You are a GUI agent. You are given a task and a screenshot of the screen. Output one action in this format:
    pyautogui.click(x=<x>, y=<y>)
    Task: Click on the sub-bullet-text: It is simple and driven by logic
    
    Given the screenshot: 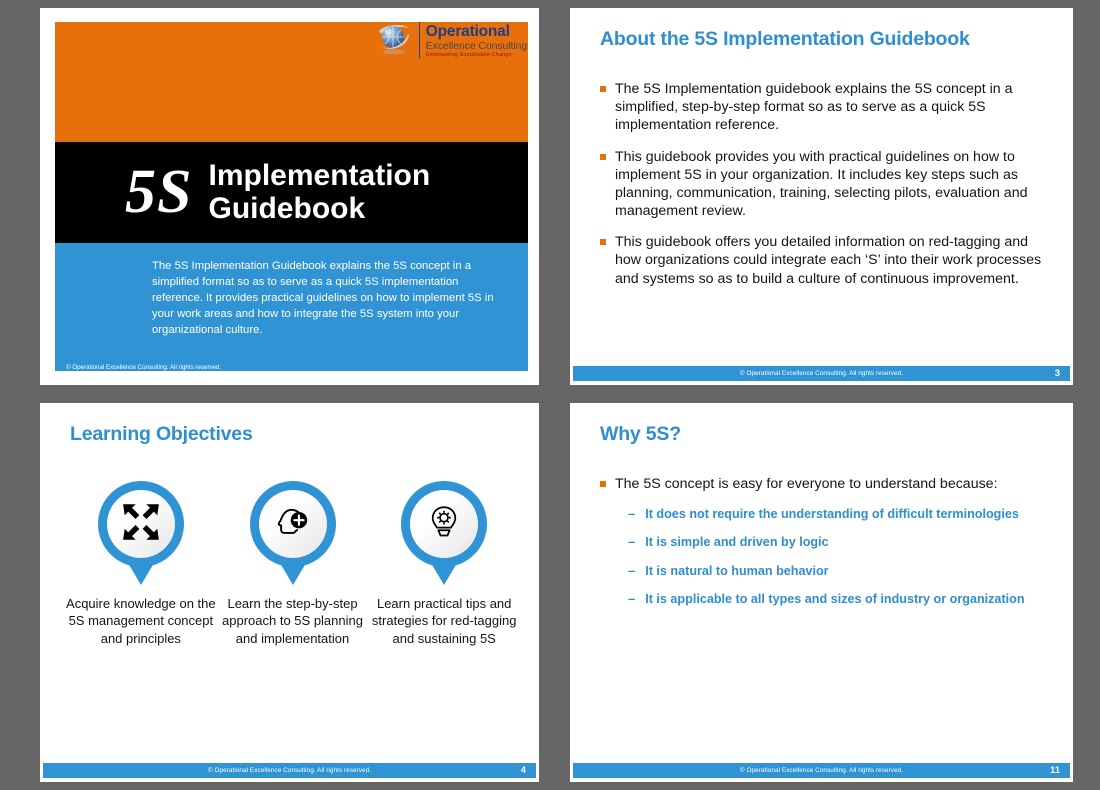 What is the action you would take?
    pyautogui.click(x=737, y=542)
    